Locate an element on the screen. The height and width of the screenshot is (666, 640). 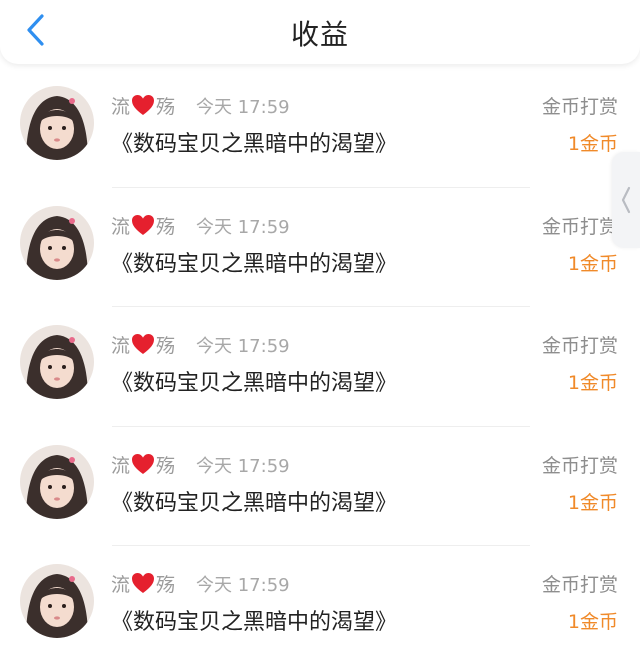
page-title: 收益 is located at coordinates (319, 34).